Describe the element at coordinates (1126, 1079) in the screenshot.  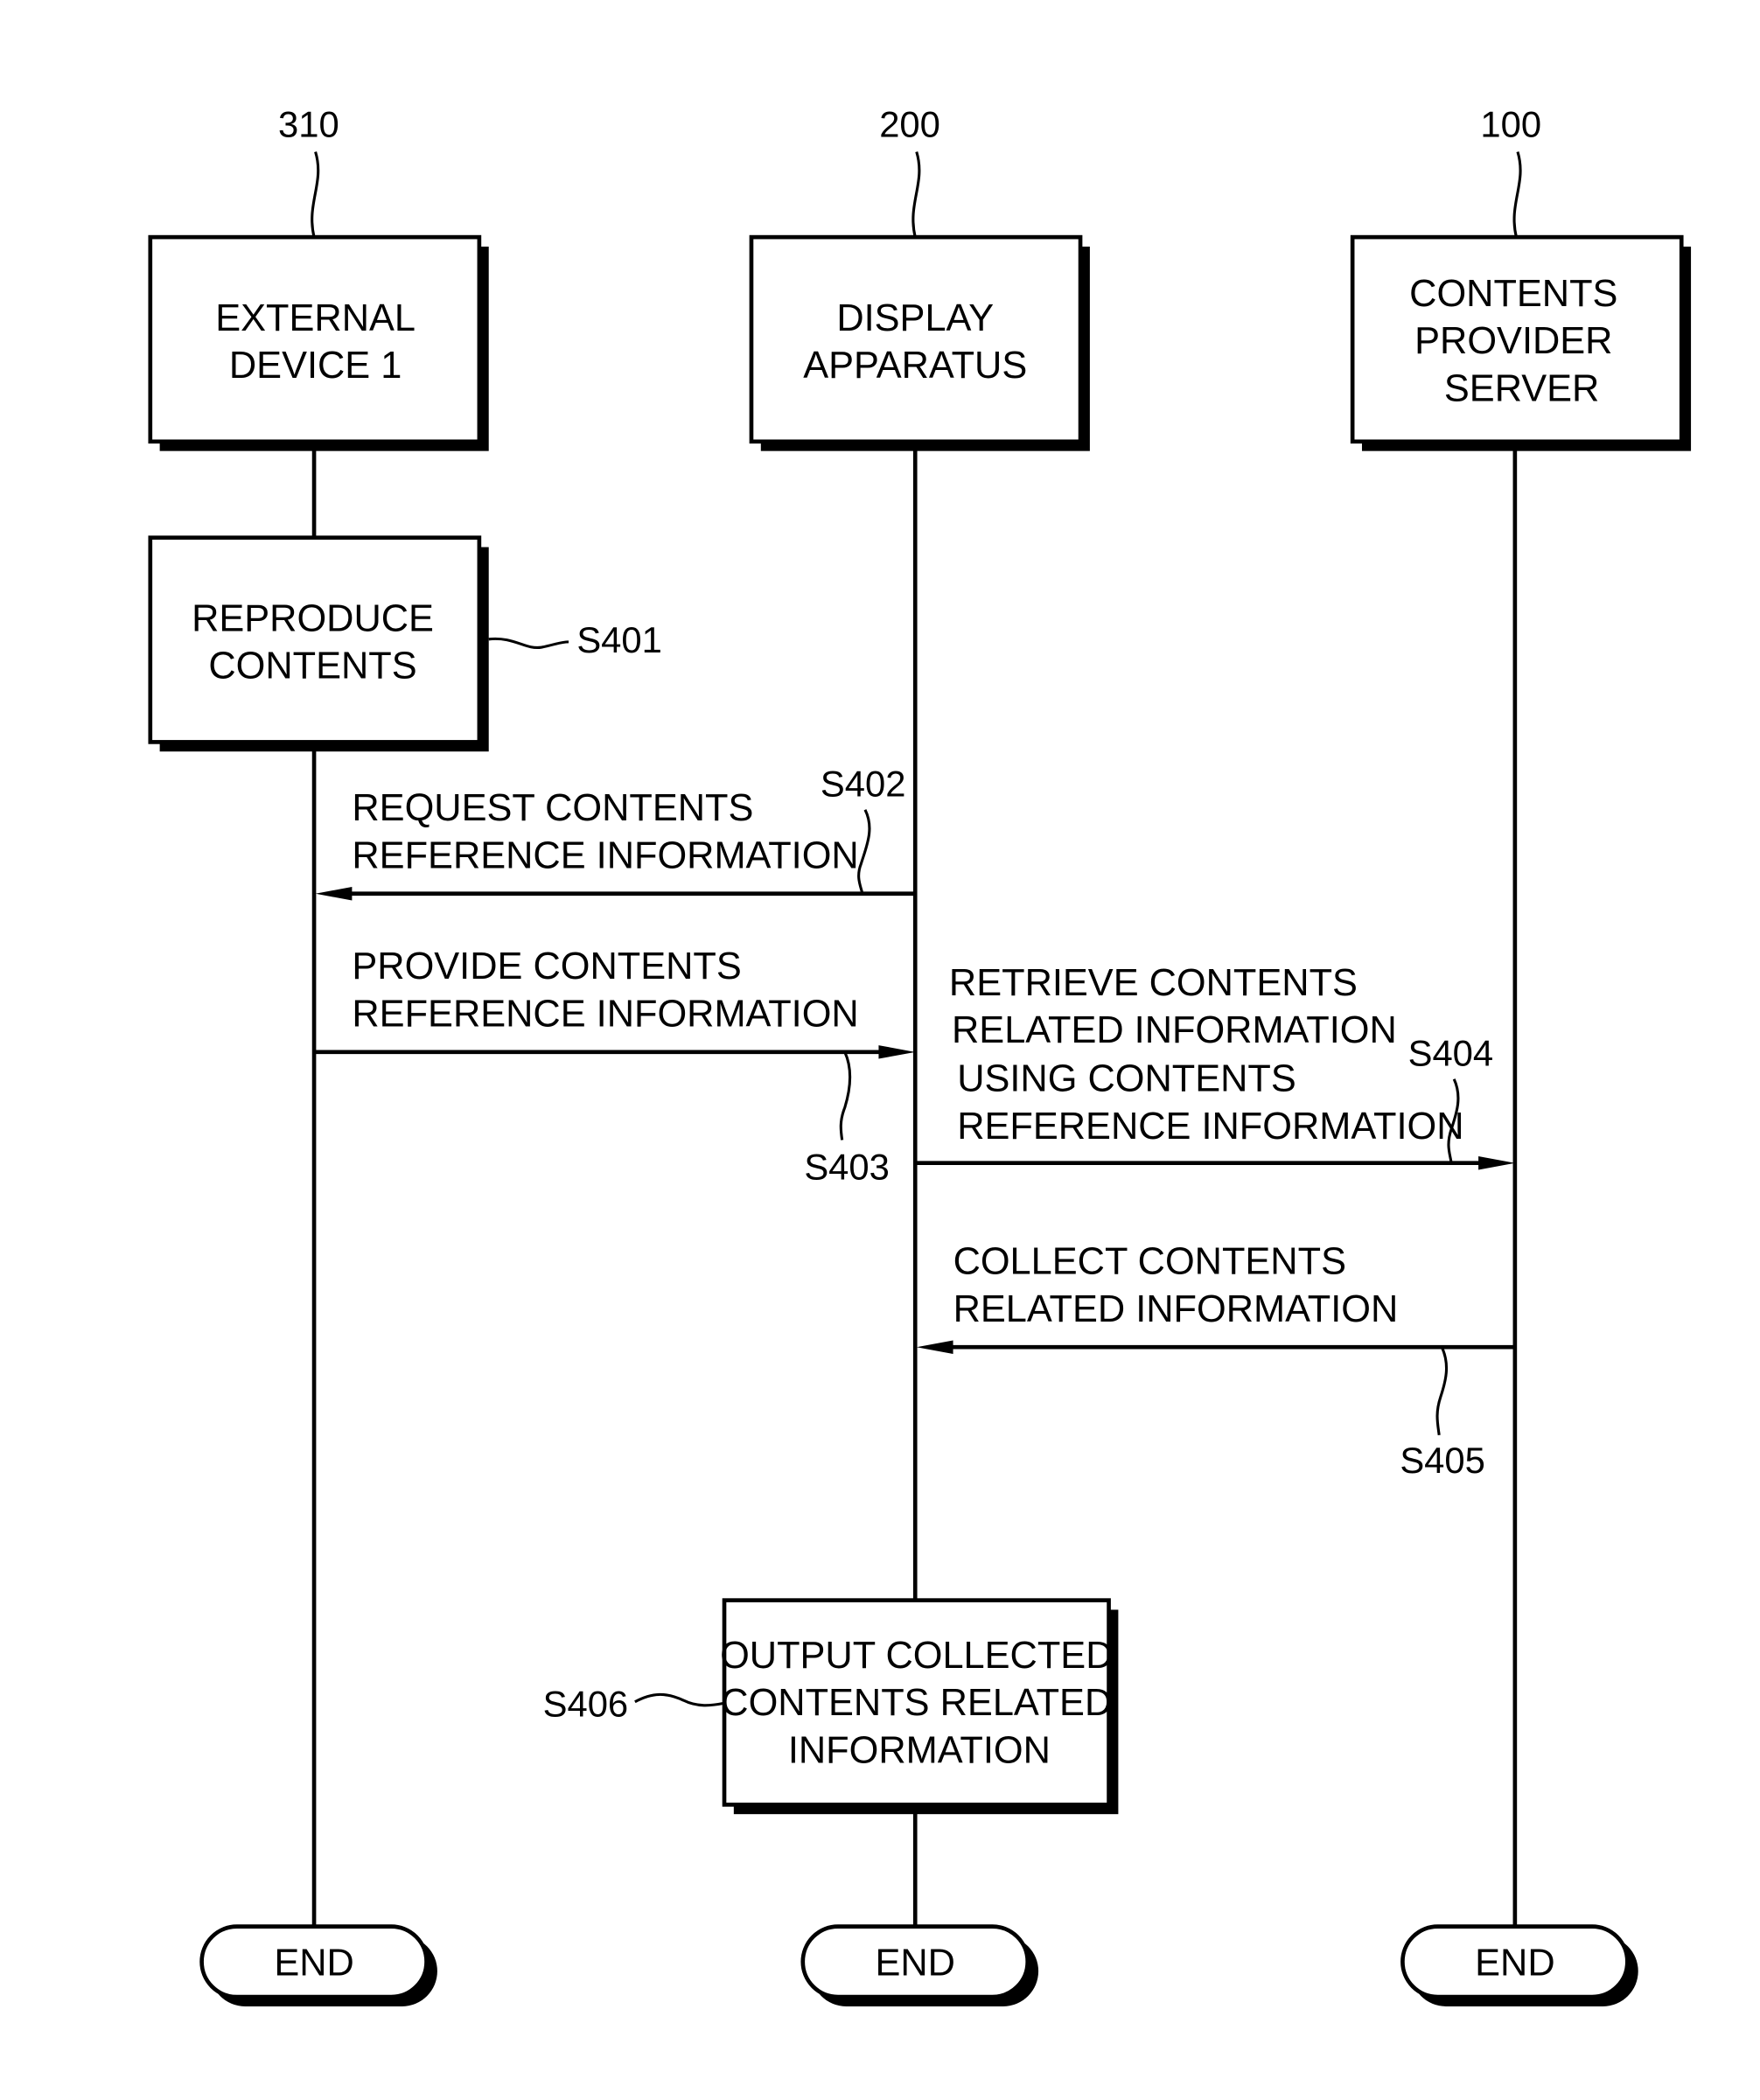
I see `message-label-line-3: USING CONTENTS` at that location.